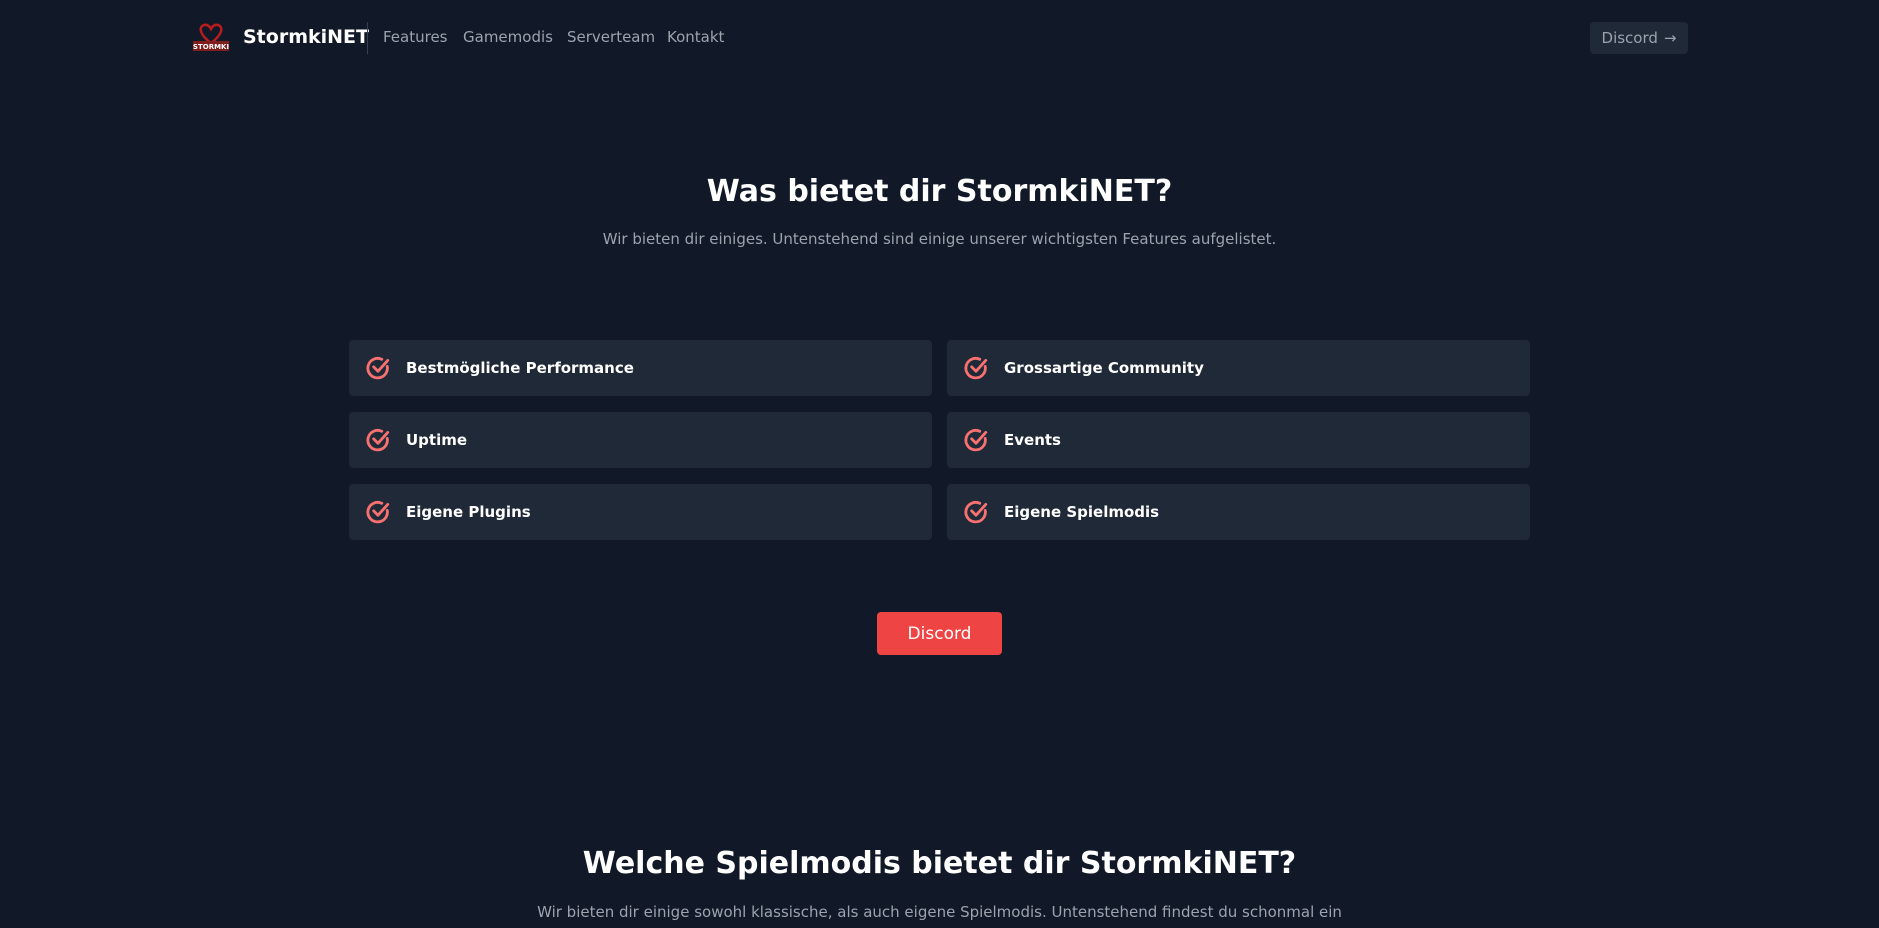 This screenshot has width=1879, height=928. Describe the element at coordinates (468, 512) in the screenshot. I see `feature-label: Eigene Plugins` at that location.